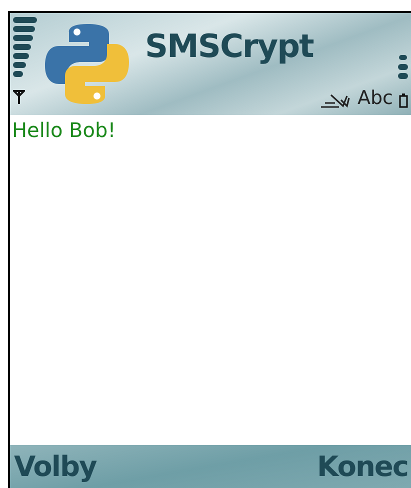 The width and height of the screenshot is (411, 488). Describe the element at coordinates (362, 466) in the screenshot. I see `exit-softkey: Konec` at that location.